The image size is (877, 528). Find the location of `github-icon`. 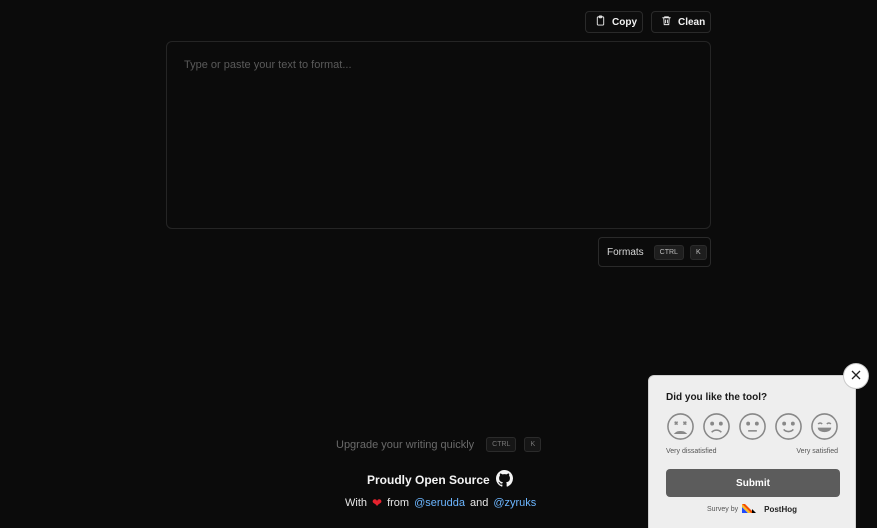

github-icon is located at coordinates (504, 480).